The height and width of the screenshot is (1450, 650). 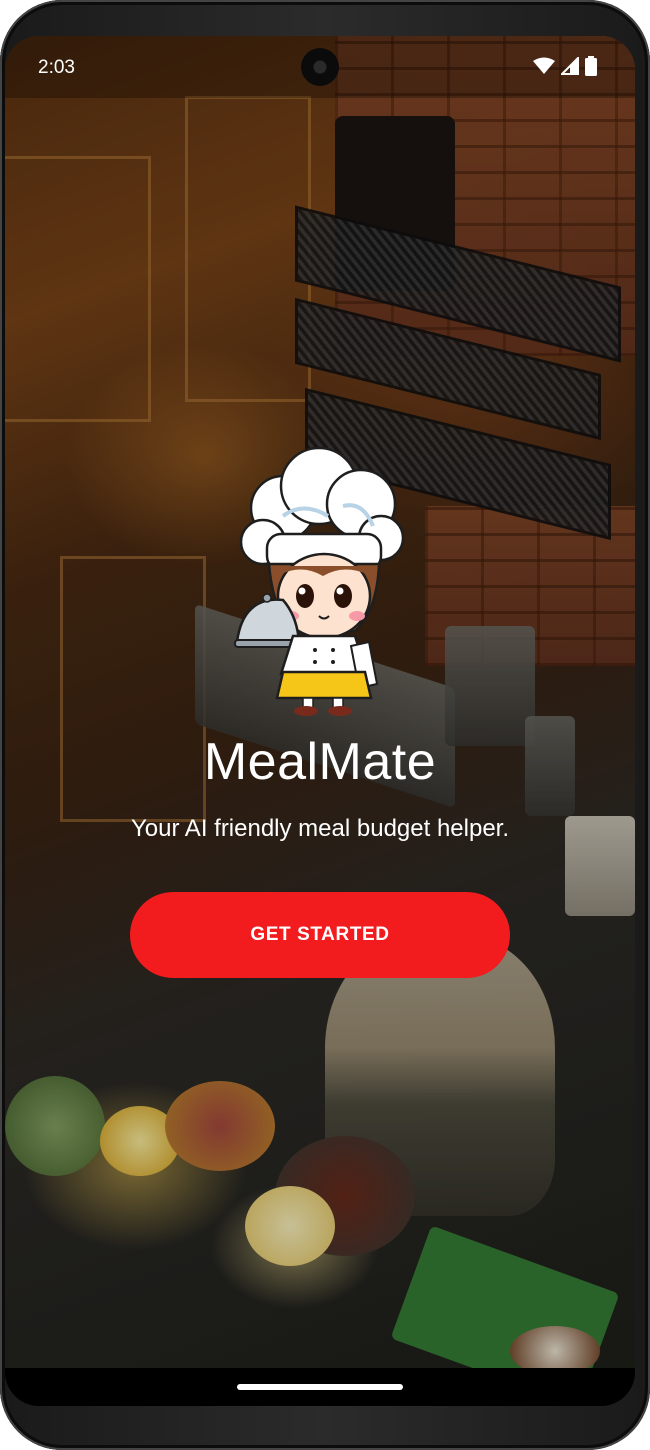 What do you see at coordinates (544, 68) in the screenshot?
I see `wifi-icon` at bounding box center [544, 68].